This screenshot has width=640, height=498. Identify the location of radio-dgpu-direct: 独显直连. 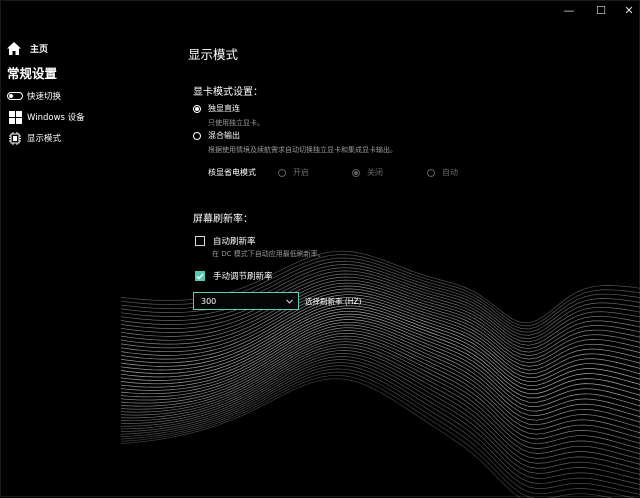
(216, 108).